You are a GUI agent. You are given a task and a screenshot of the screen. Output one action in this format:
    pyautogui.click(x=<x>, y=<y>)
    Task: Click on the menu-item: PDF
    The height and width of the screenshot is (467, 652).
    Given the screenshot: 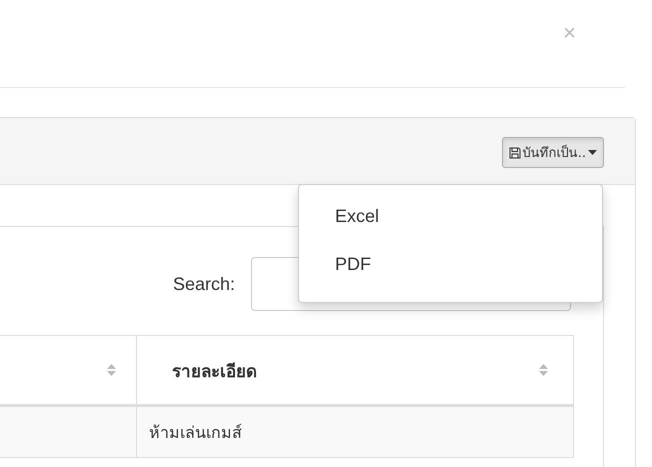 What is the action you would take?
    pyautogui.click(x=450, y=274)
    